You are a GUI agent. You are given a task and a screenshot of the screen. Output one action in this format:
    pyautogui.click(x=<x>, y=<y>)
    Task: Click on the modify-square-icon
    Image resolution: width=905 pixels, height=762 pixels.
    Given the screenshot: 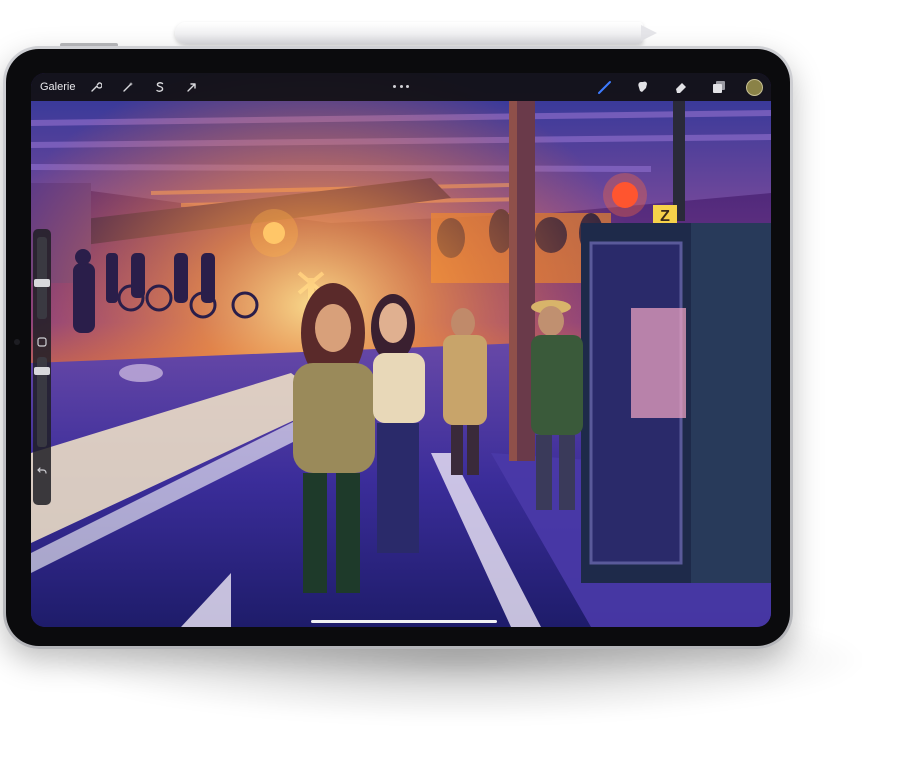 What is the action you would take?
    pyautogui.click(x=42, y=342)
    